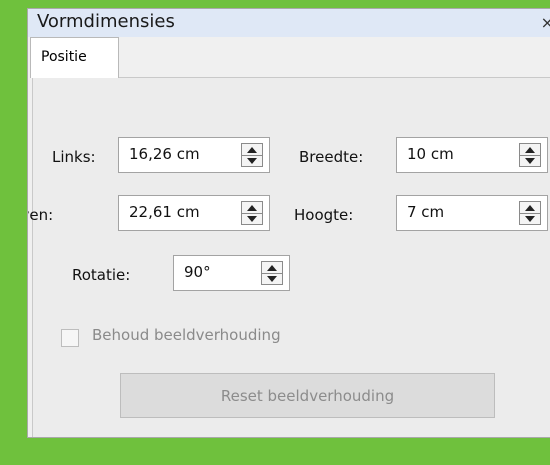 The width and height of the screenshot is (550, 465). Describe the element at coordinates (74, 157) in the screenshot. I see `links-label: Links:` at that location.